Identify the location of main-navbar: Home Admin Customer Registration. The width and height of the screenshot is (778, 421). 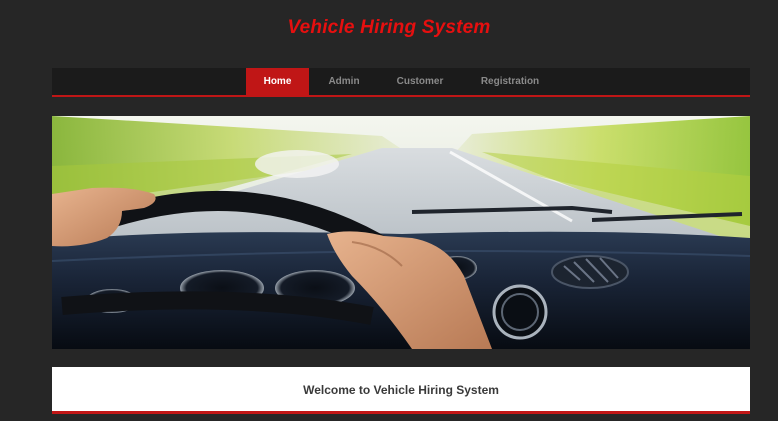
(401, 82).